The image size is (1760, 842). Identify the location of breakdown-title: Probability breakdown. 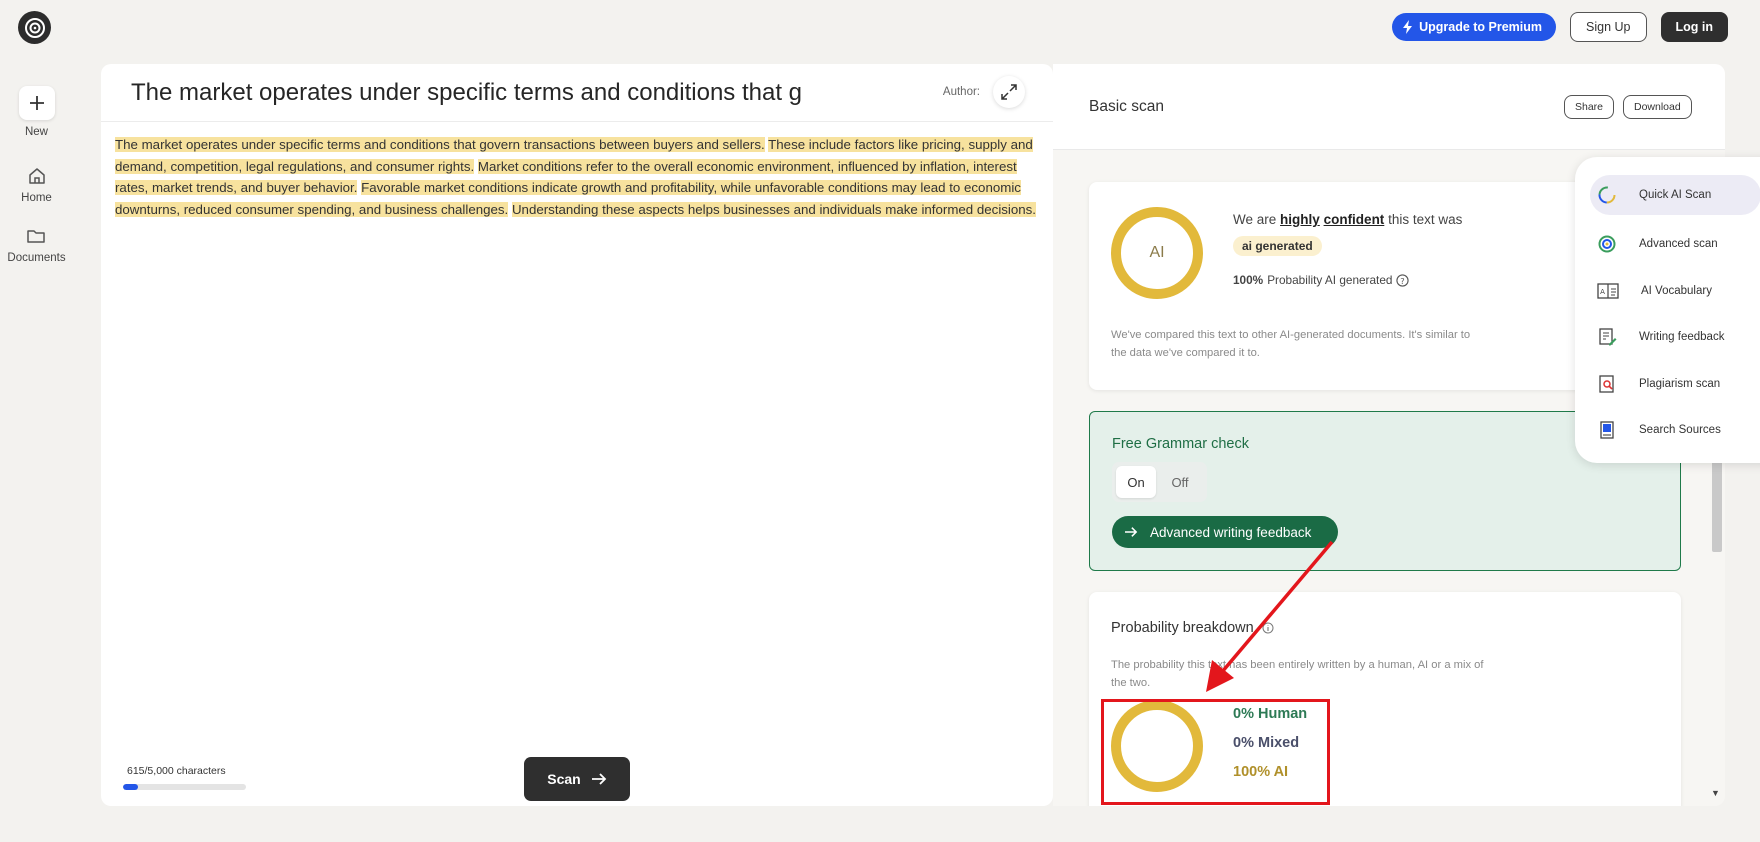
(1182, 628).